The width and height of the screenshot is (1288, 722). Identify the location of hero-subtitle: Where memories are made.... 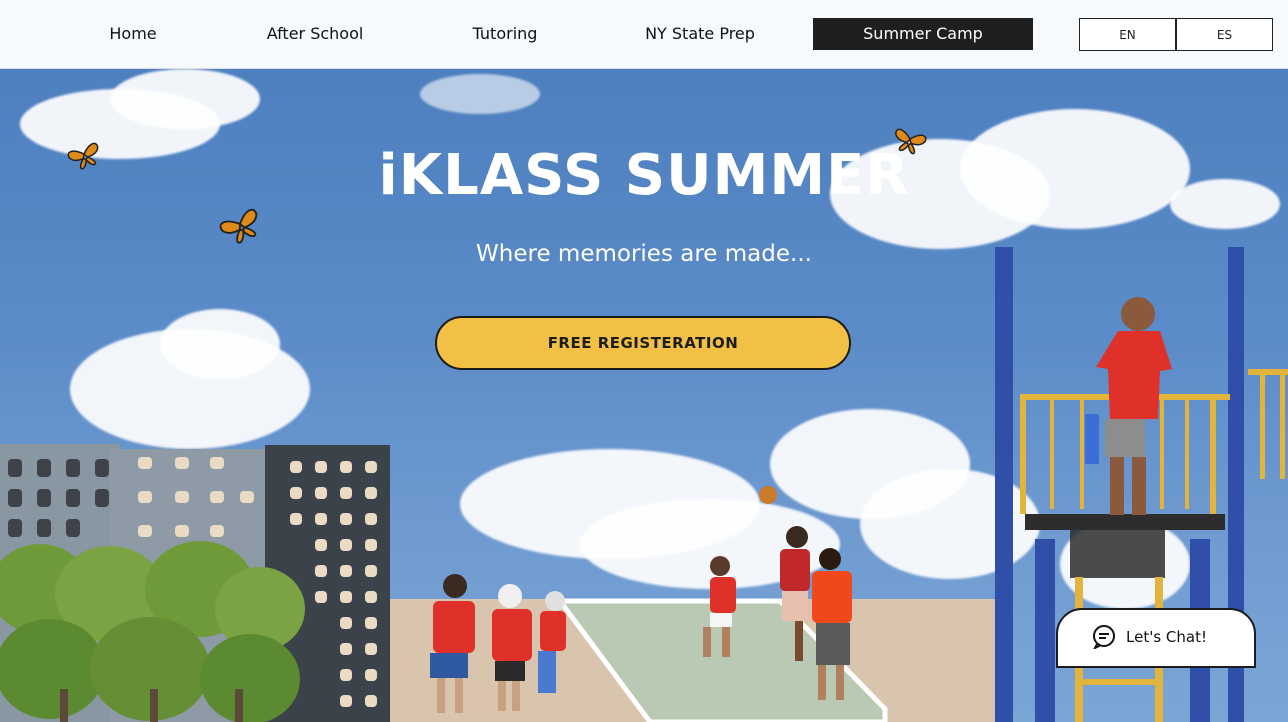
(644, 254).